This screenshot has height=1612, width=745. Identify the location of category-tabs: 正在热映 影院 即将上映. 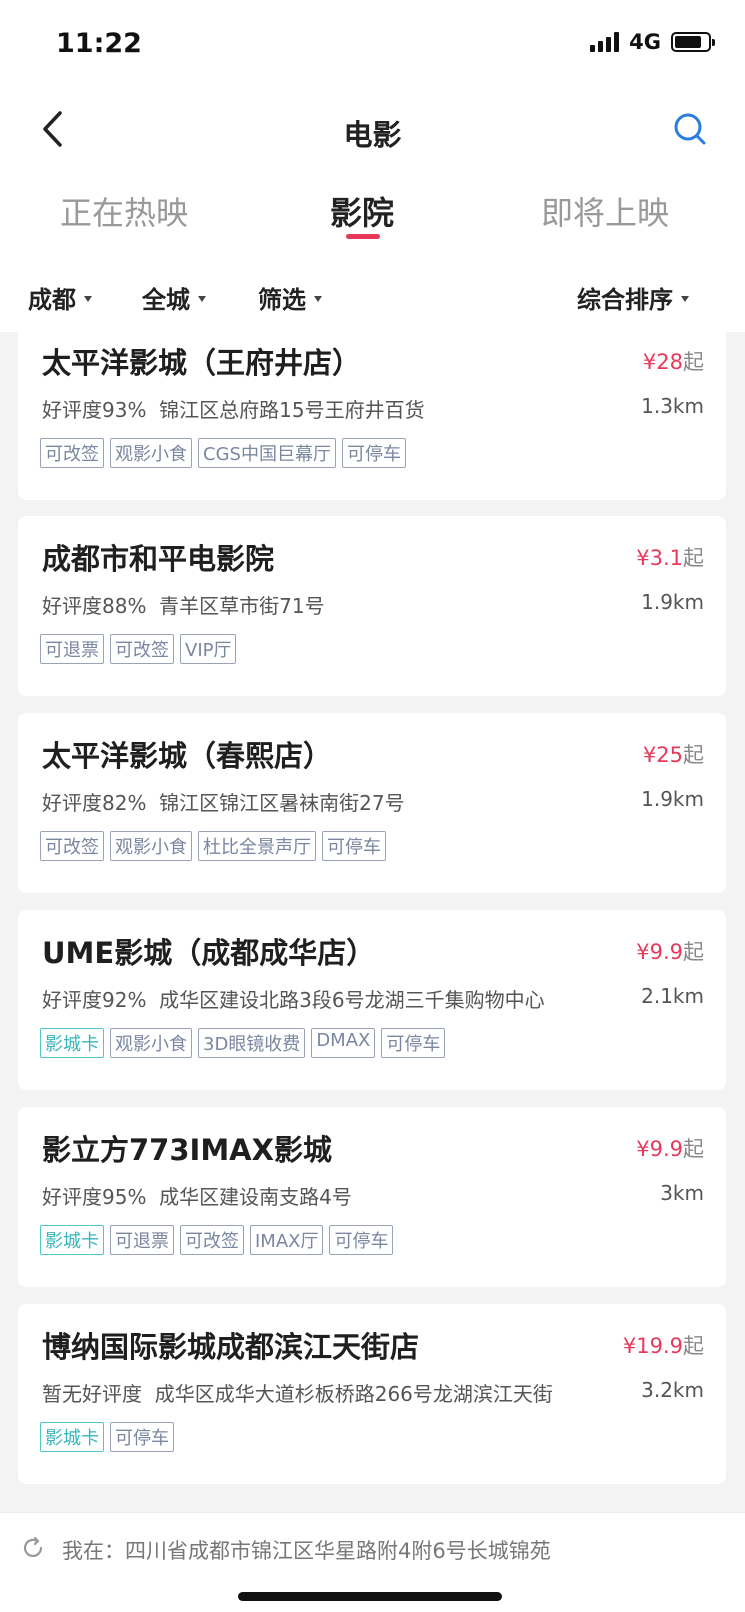
(372, 217).